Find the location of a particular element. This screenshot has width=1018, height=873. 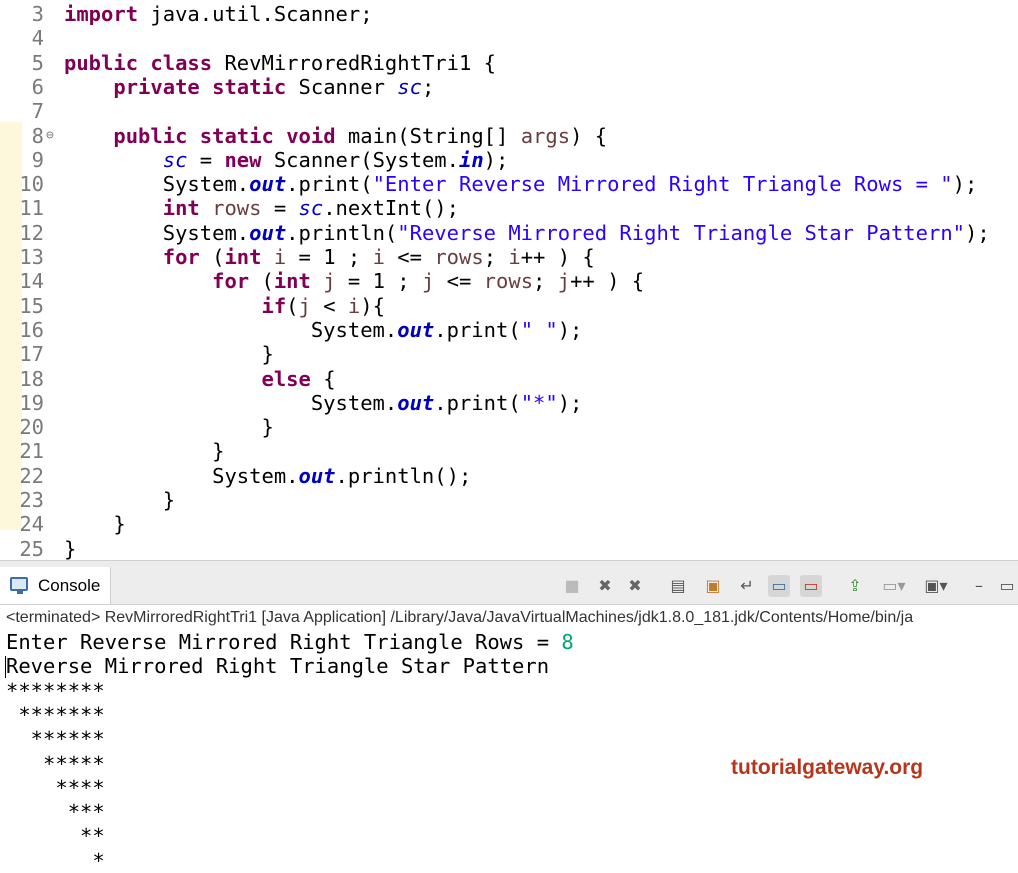

console-output-line: **** is located at coordinates (55, 787).